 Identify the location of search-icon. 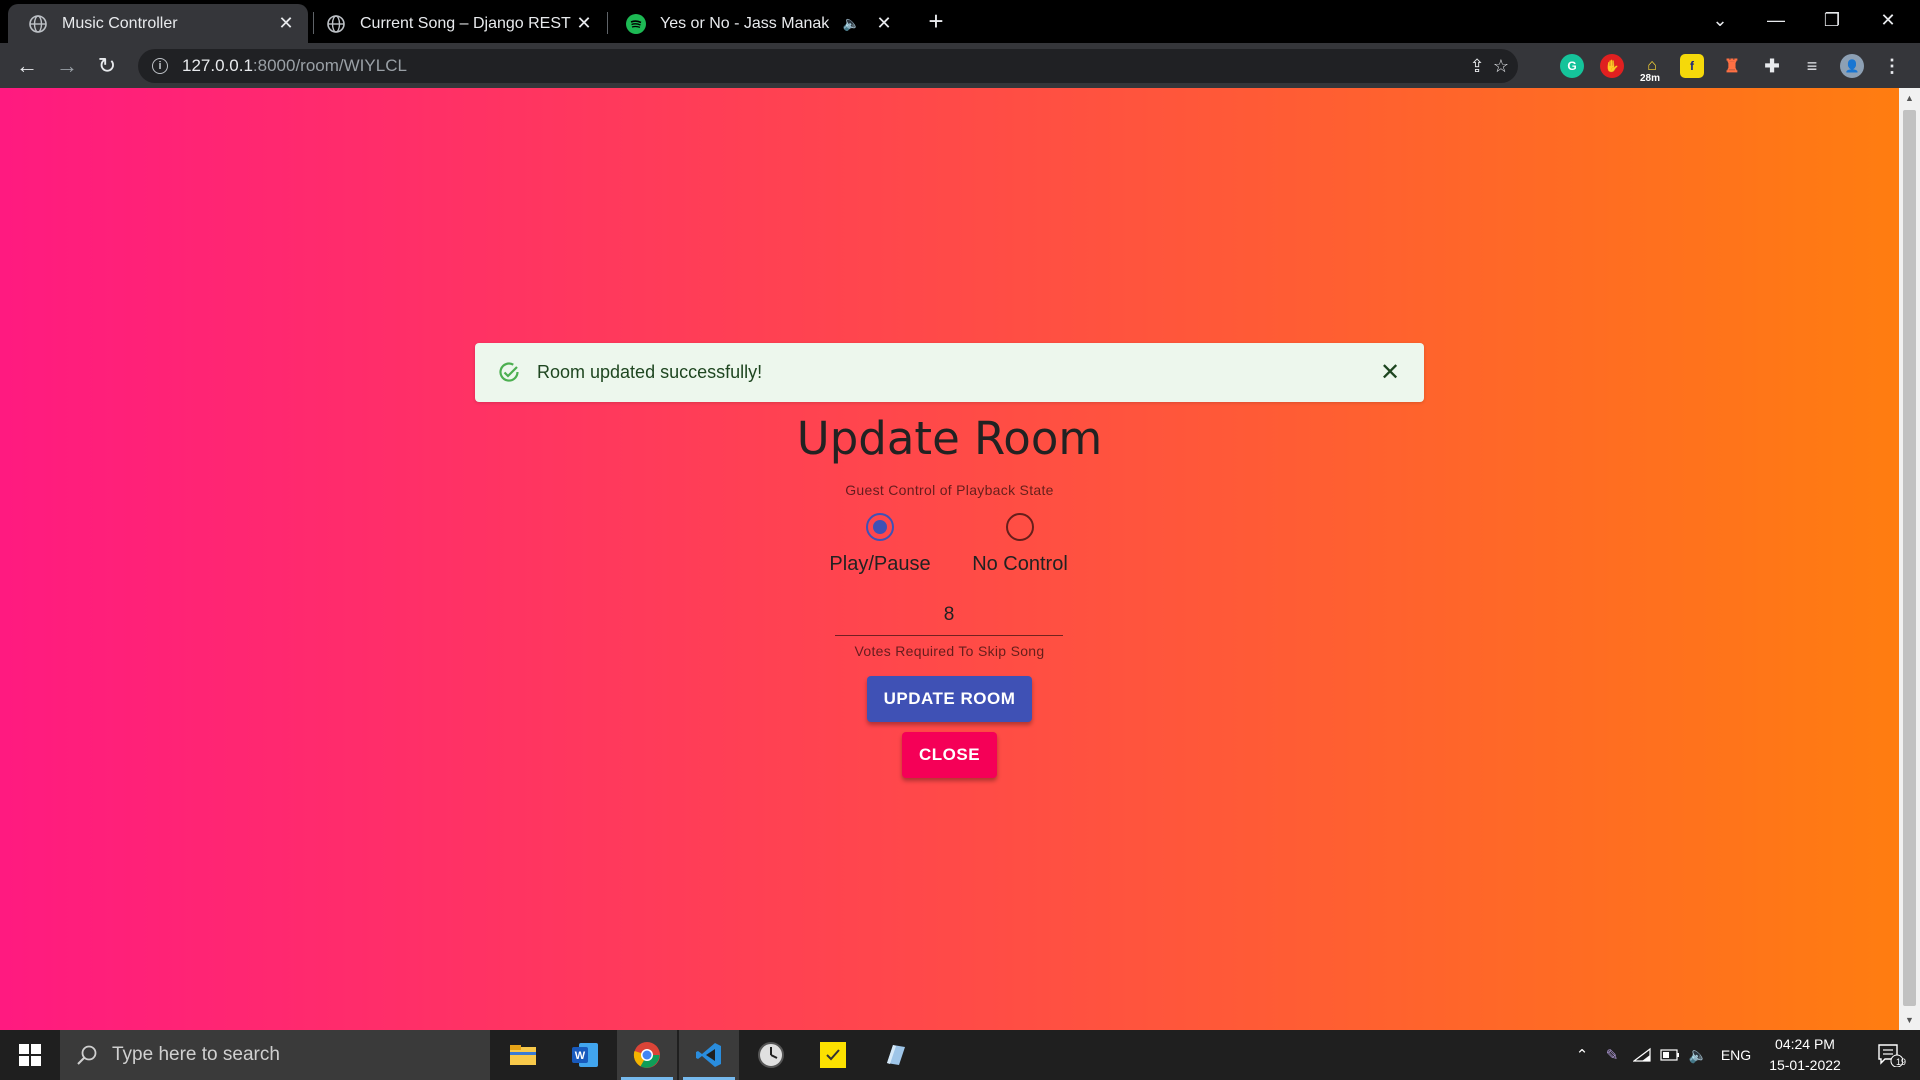
(87, 1055).